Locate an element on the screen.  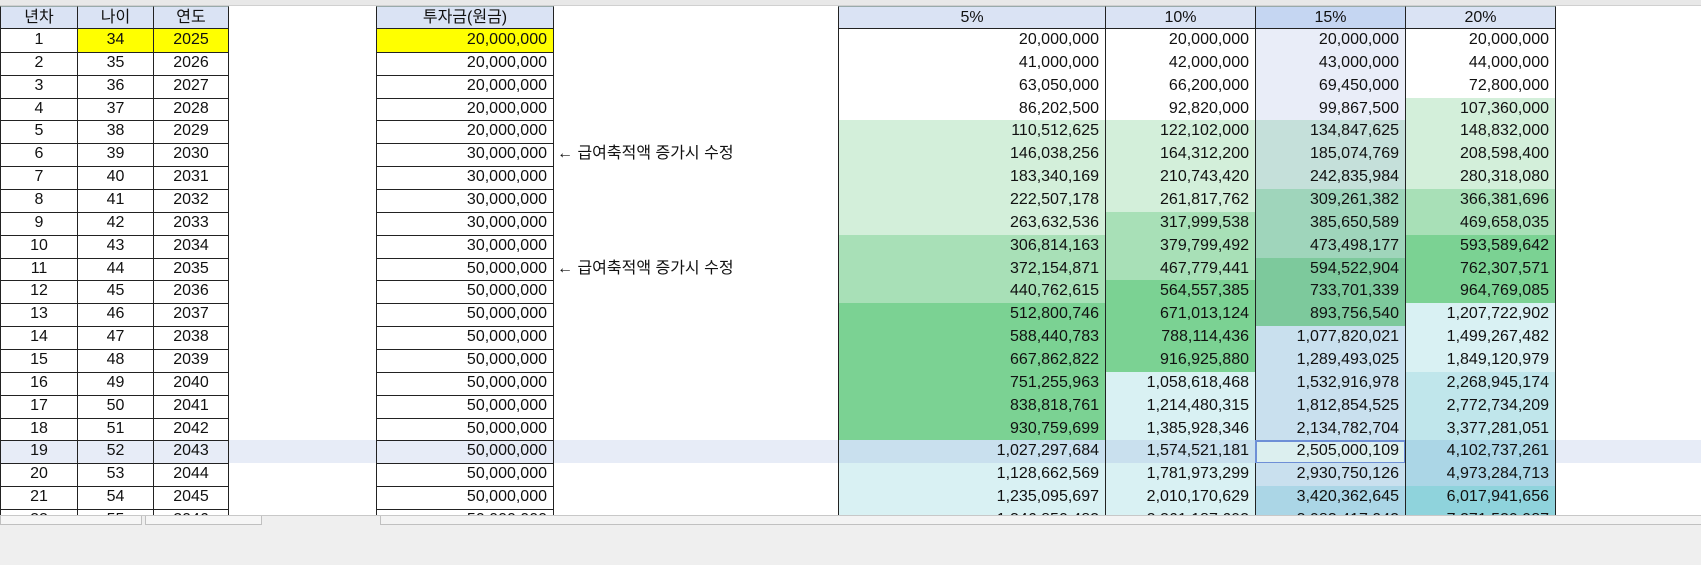
cell-r5: 372,154,871 is located at coordinates (972, 269).